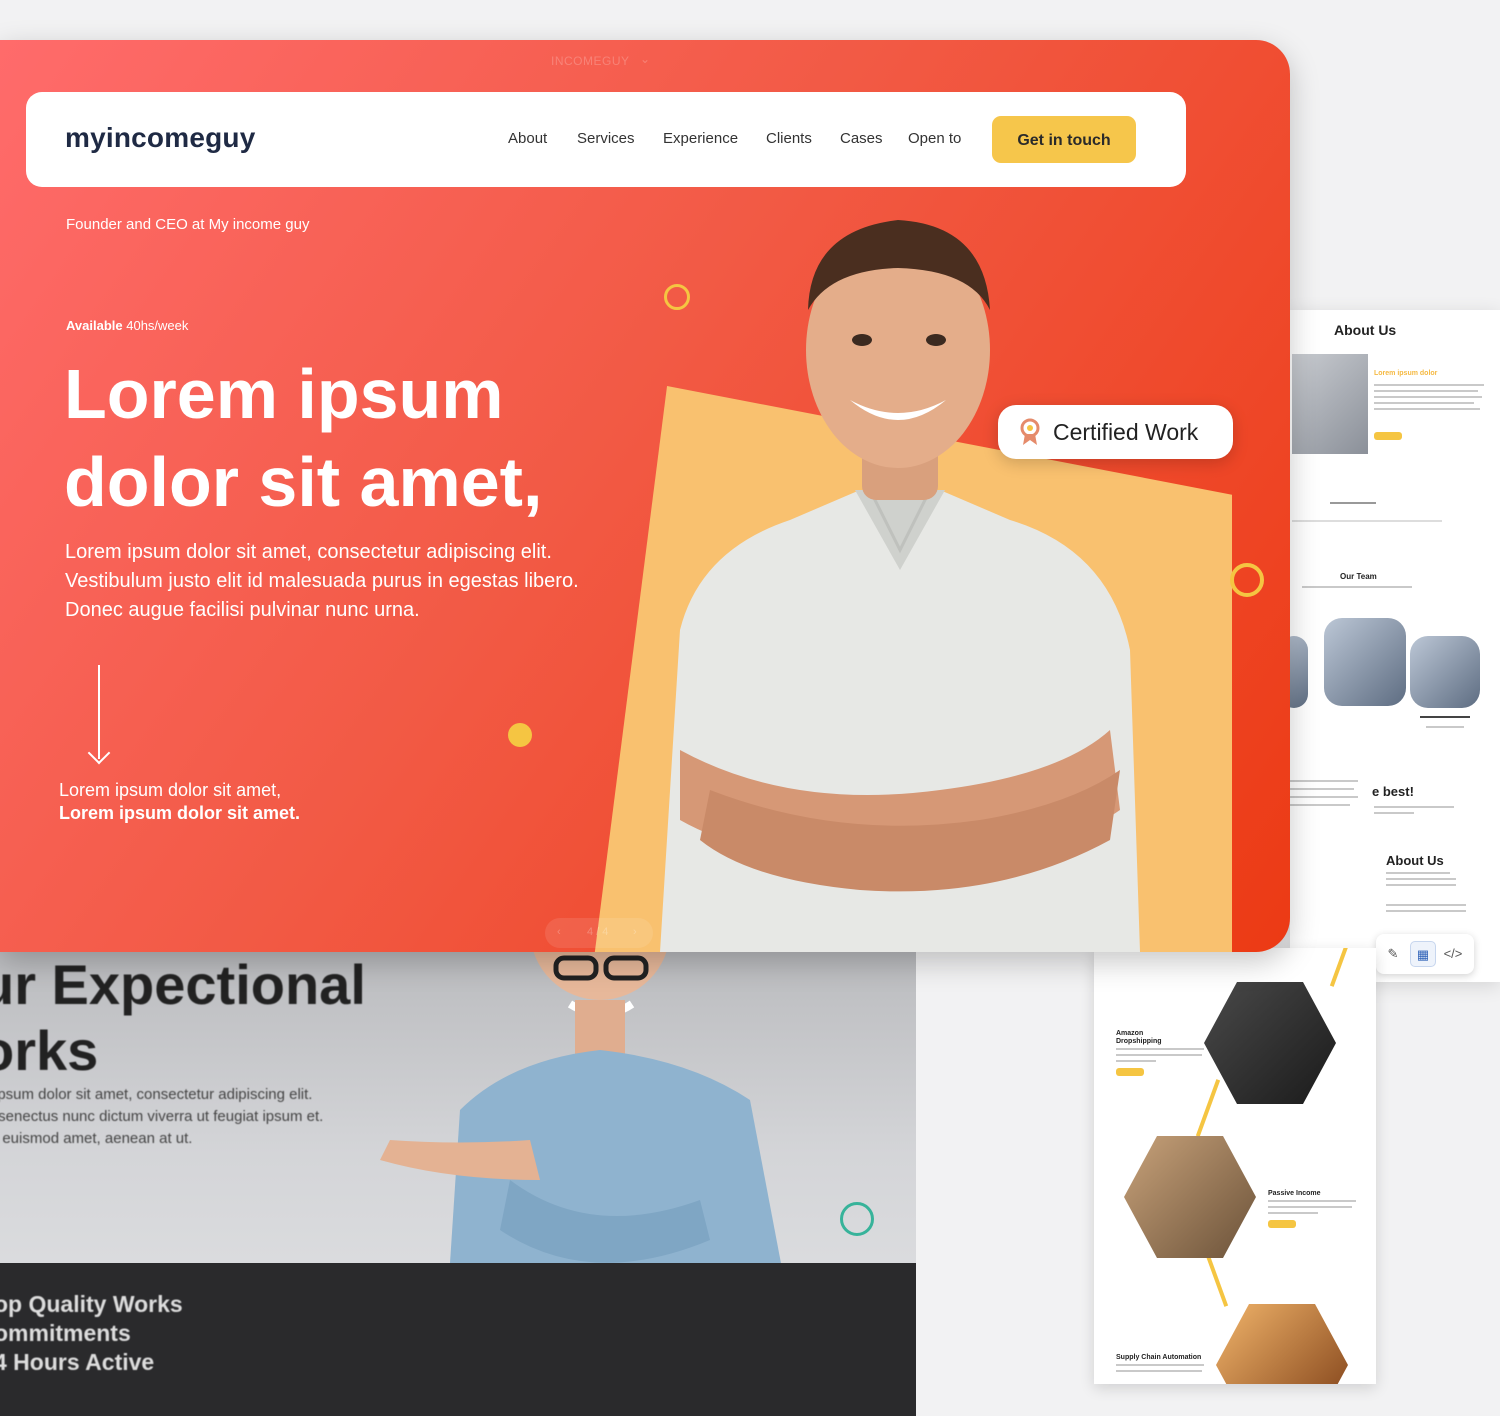 The width and height of the screenshot is (1500, 1416). I want to click on editor-toolbar: ✎ ▦ </>, so click(1425, 954).